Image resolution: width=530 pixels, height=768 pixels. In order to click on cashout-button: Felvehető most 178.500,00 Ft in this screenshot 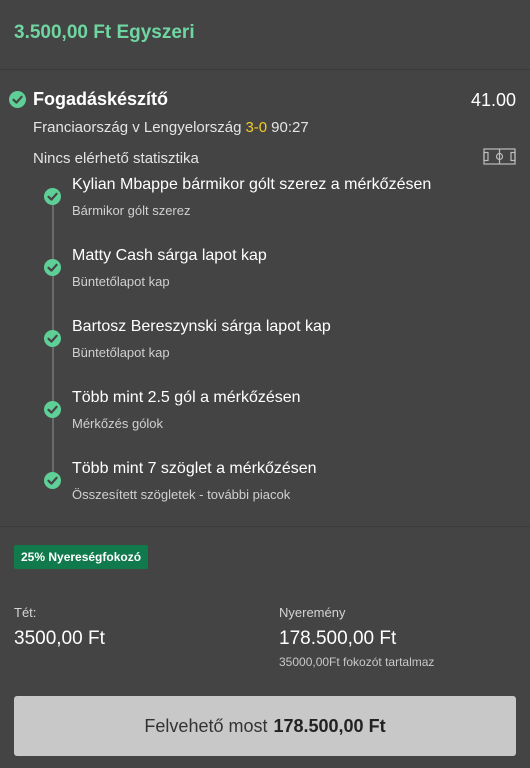, I will do `click(265, 726)`.